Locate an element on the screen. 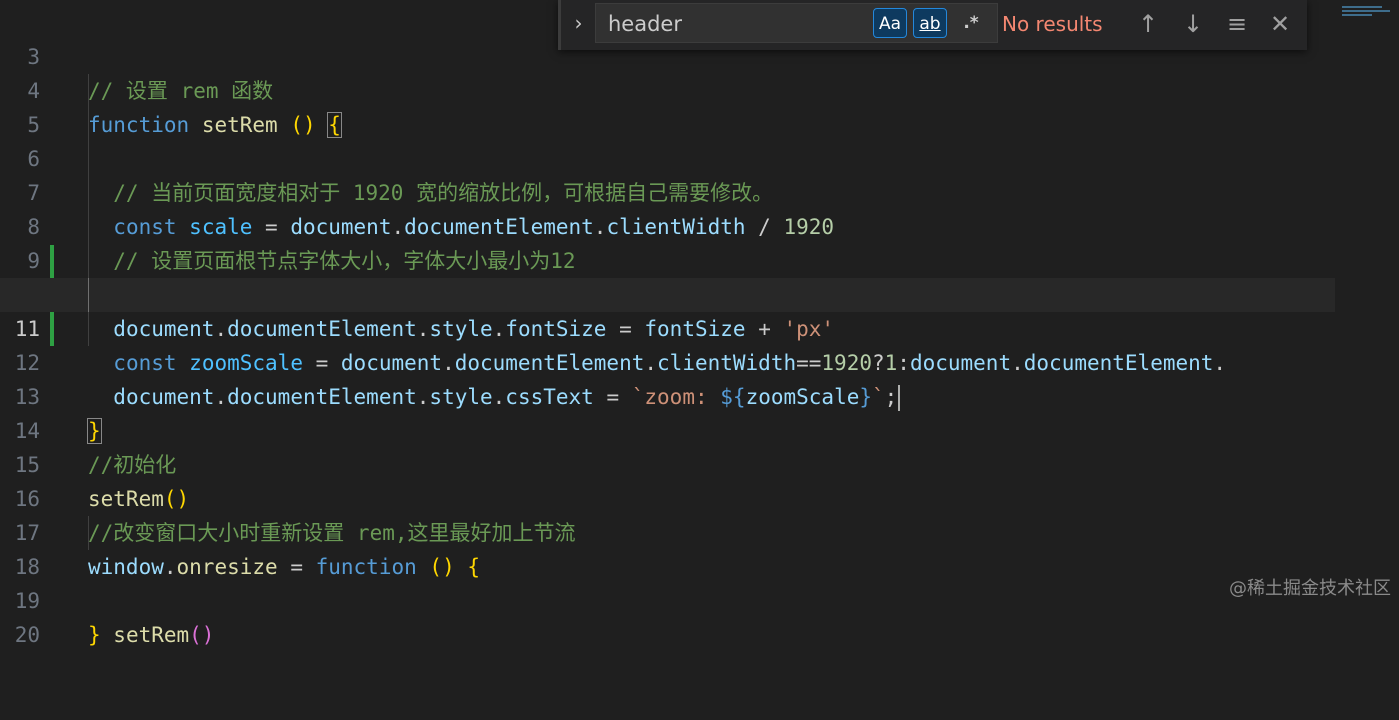 This screenshot has width=1399, height=720. watermark: @稀土掘金技术社区 is located at coordinates (1310, 588).